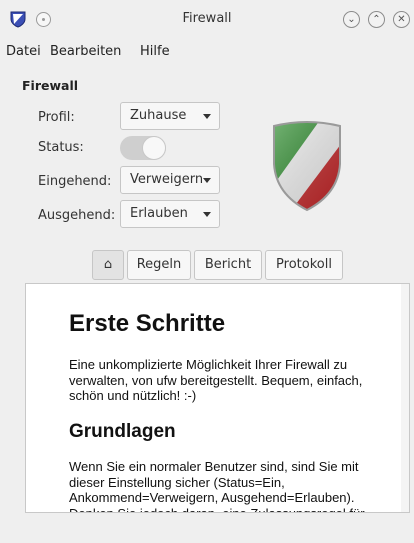 The image size is (414, 543). Describe the element at coordinates (85, 51) in the screenshot. I see `menu-bearbeiten: Bearbeiten` at that location.